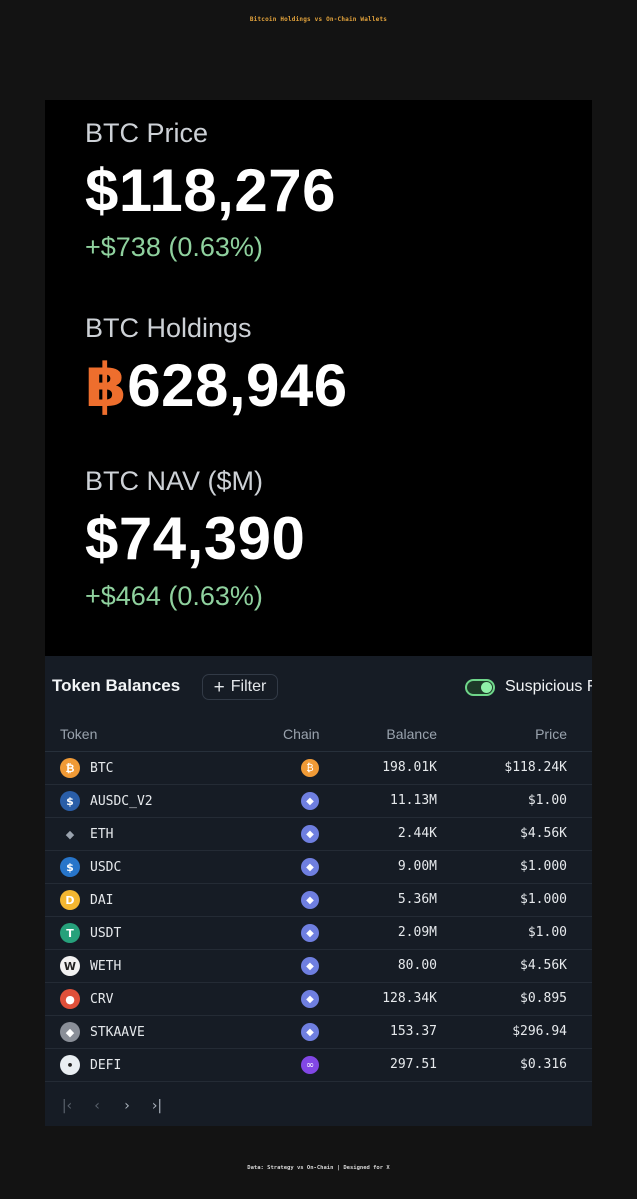 The width and height of the screenshot is (637, 1199). Describe the element at coordinates (248, 686) in the screenshot. I see `filter-label: Filter` at that location.